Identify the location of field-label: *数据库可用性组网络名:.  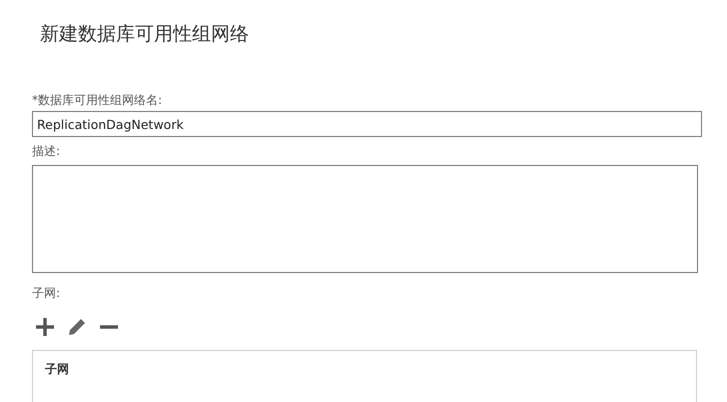
(98, 100).